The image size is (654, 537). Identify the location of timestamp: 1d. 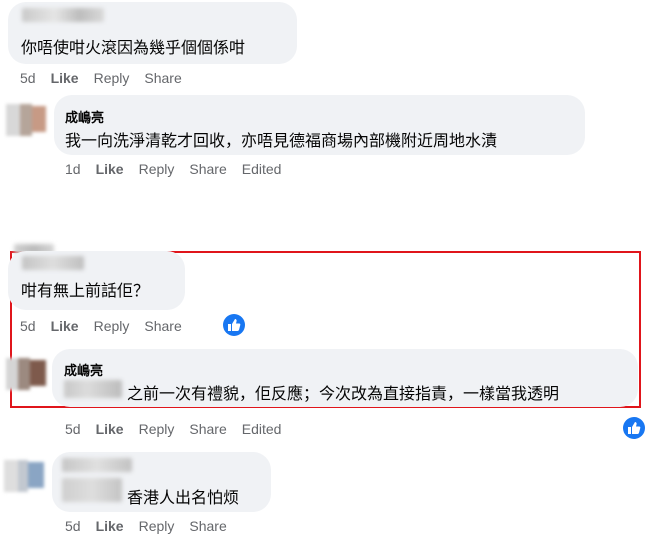
(73, 169).